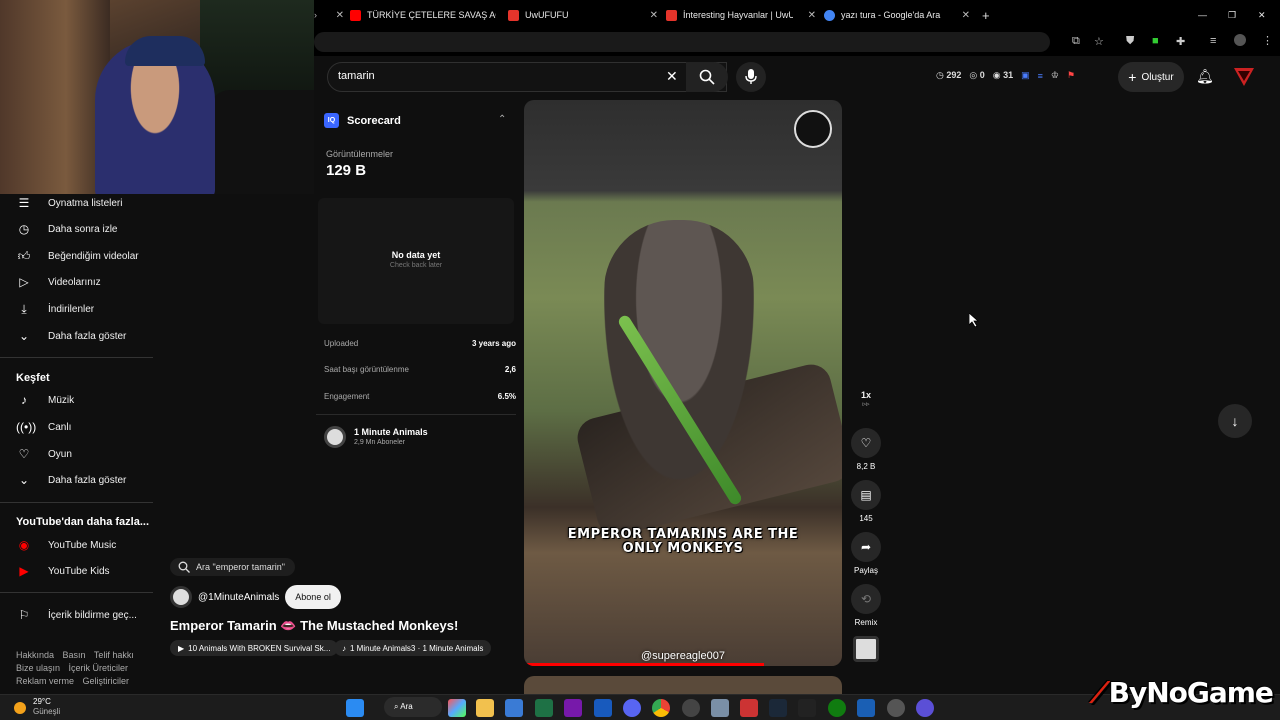 The image size is (1280, 720). Describe the element at coordinates (707, 77) in the screenshot. I see `search-button` at that location.